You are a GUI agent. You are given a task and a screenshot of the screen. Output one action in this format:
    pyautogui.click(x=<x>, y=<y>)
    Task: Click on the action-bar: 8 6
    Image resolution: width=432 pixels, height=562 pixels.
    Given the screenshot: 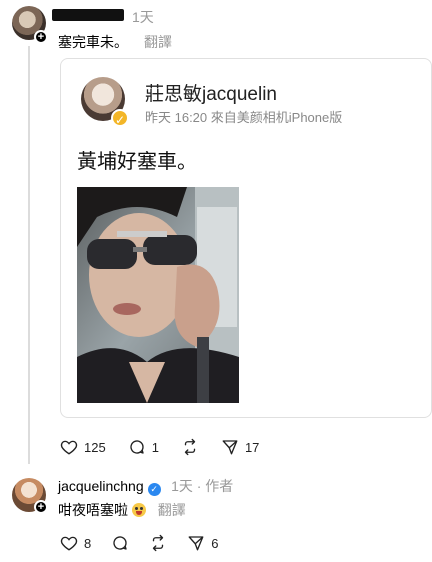 What is the action you would take?
    pyautogui.click(x=139, y=543)
    